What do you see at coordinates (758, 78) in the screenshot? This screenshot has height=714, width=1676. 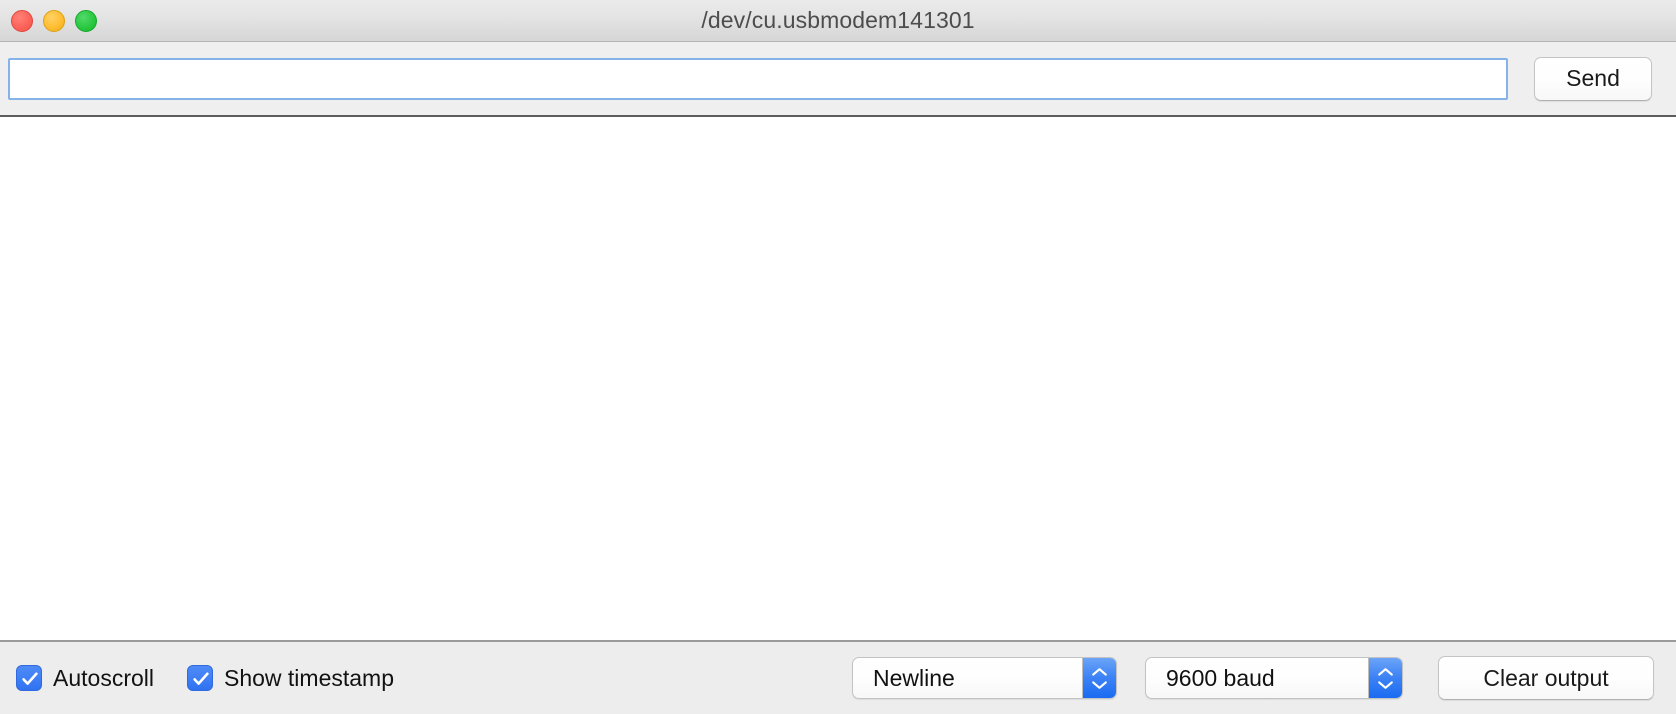 I see `message-input` at bounding box center [758, 78].